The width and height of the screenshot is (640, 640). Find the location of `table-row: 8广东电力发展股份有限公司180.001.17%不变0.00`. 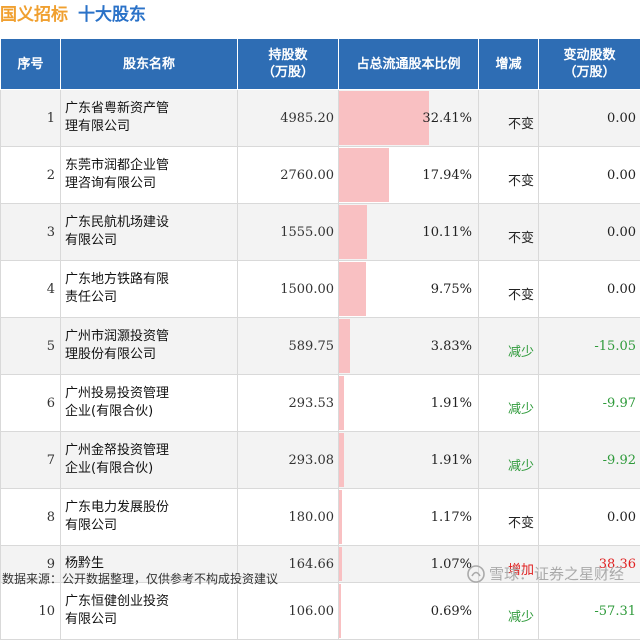

table-row: 8广东电力发展股份有限公司180.001.17%不变0.00 is located at coordinates (320, 517).